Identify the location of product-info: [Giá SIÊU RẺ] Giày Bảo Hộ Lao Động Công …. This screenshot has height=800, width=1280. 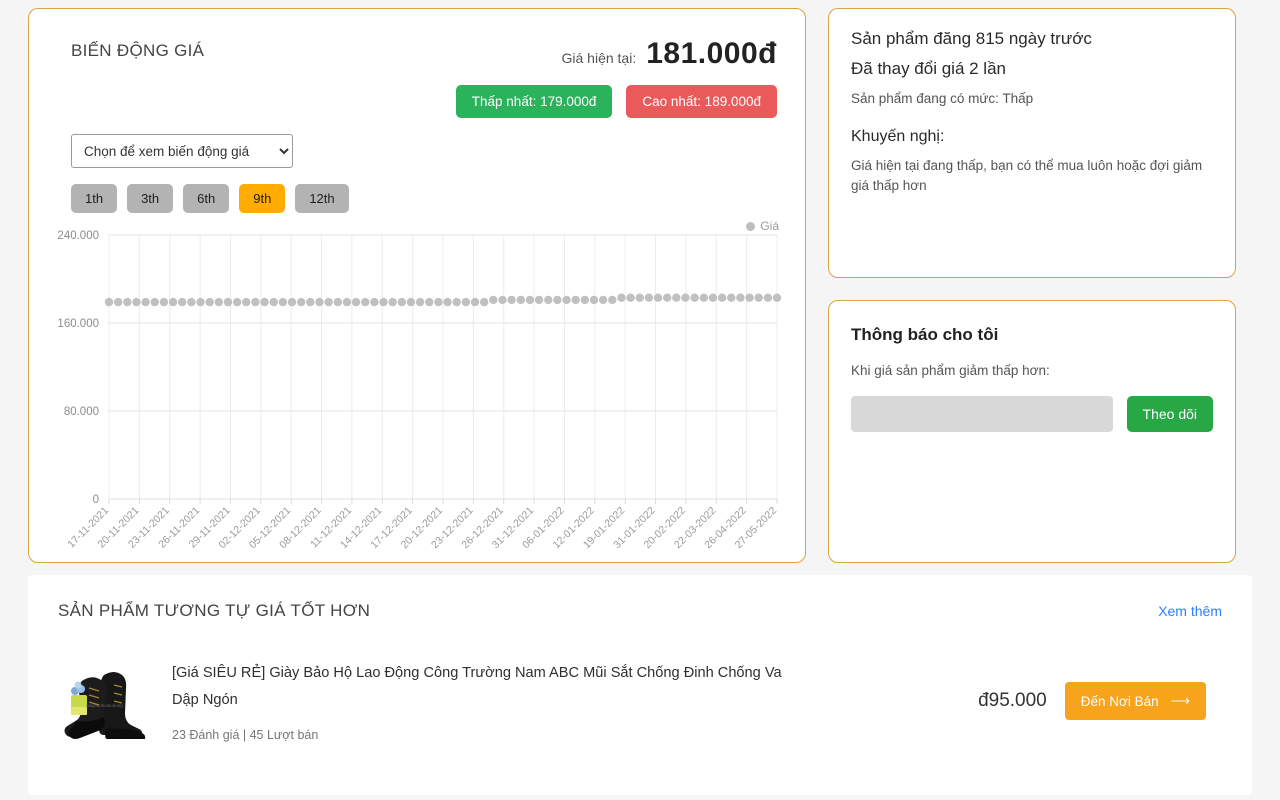
(492, 701).